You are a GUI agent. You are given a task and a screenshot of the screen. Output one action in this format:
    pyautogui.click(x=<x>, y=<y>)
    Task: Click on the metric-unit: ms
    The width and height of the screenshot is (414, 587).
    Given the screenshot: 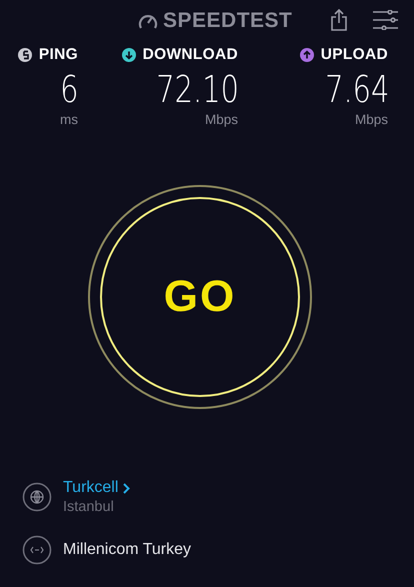 What is the action you would take?
    pyautogui.click(x=69, y=119)
    